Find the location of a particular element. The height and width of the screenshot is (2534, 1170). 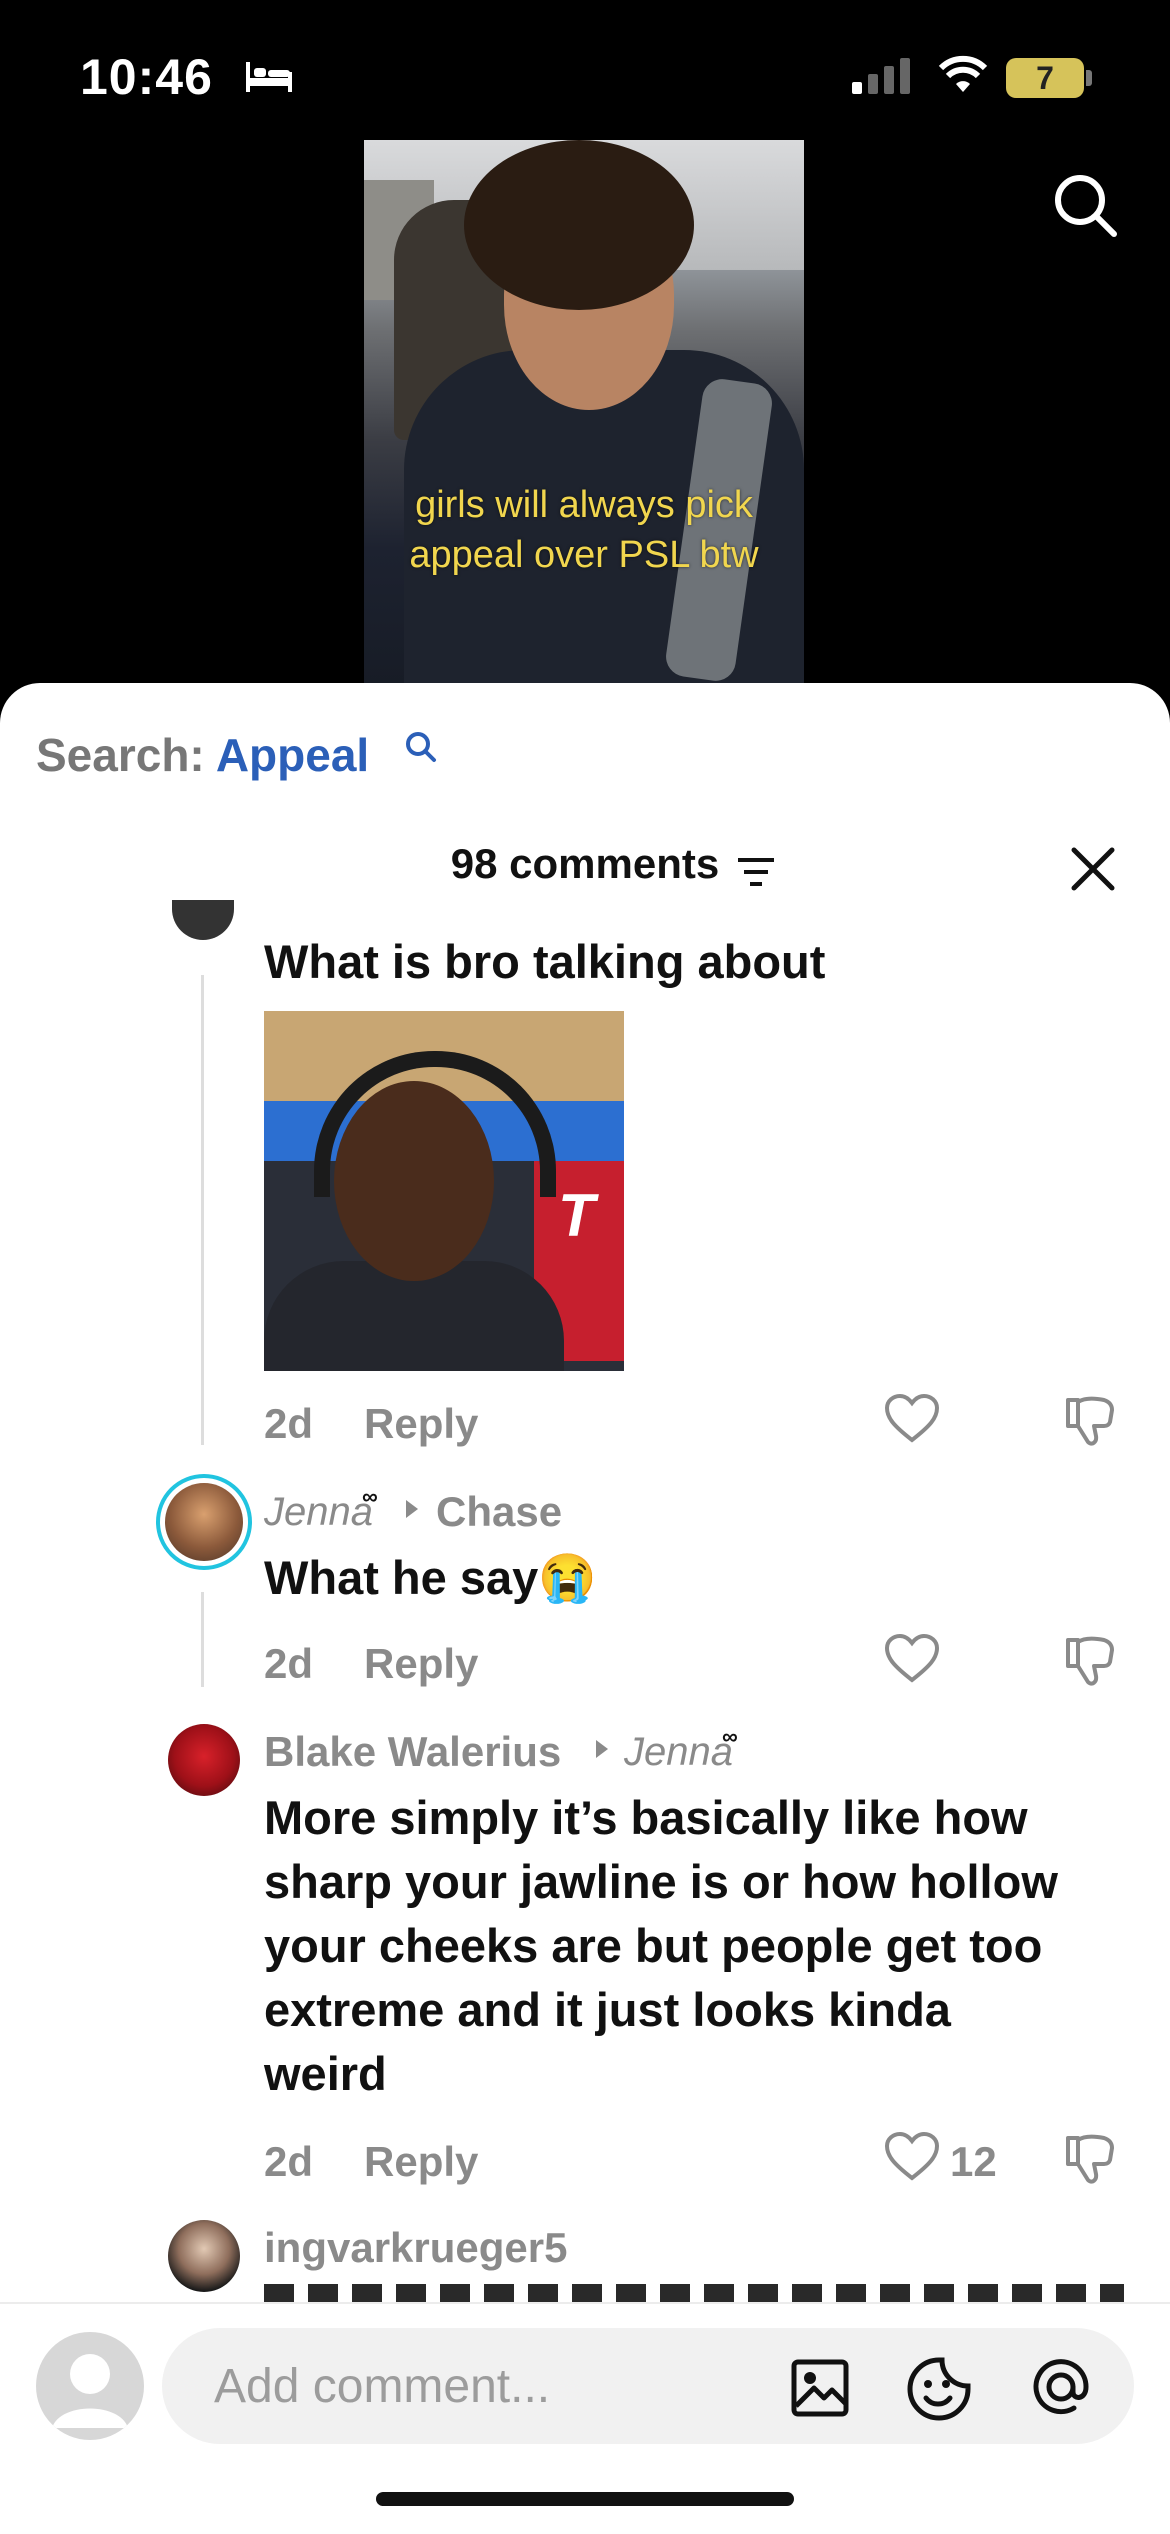

comment-text-line: More simply it’s basically like how is located at coordinates (646, 1817).